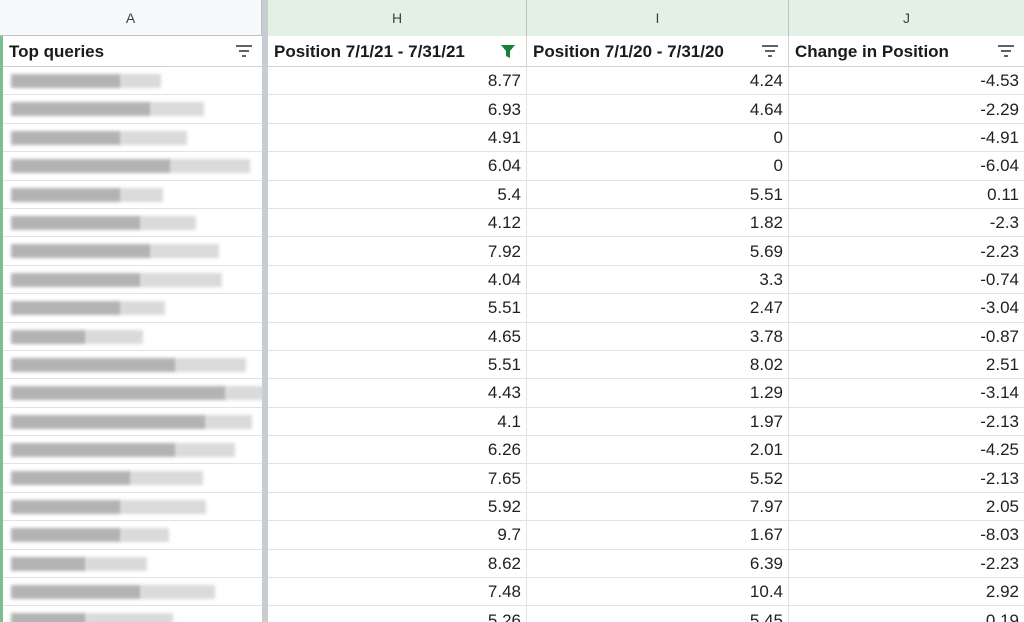 This screenshot has width=1024, height=622. I want to click on change-in-position-cell: -4.25, so click(906, 450).